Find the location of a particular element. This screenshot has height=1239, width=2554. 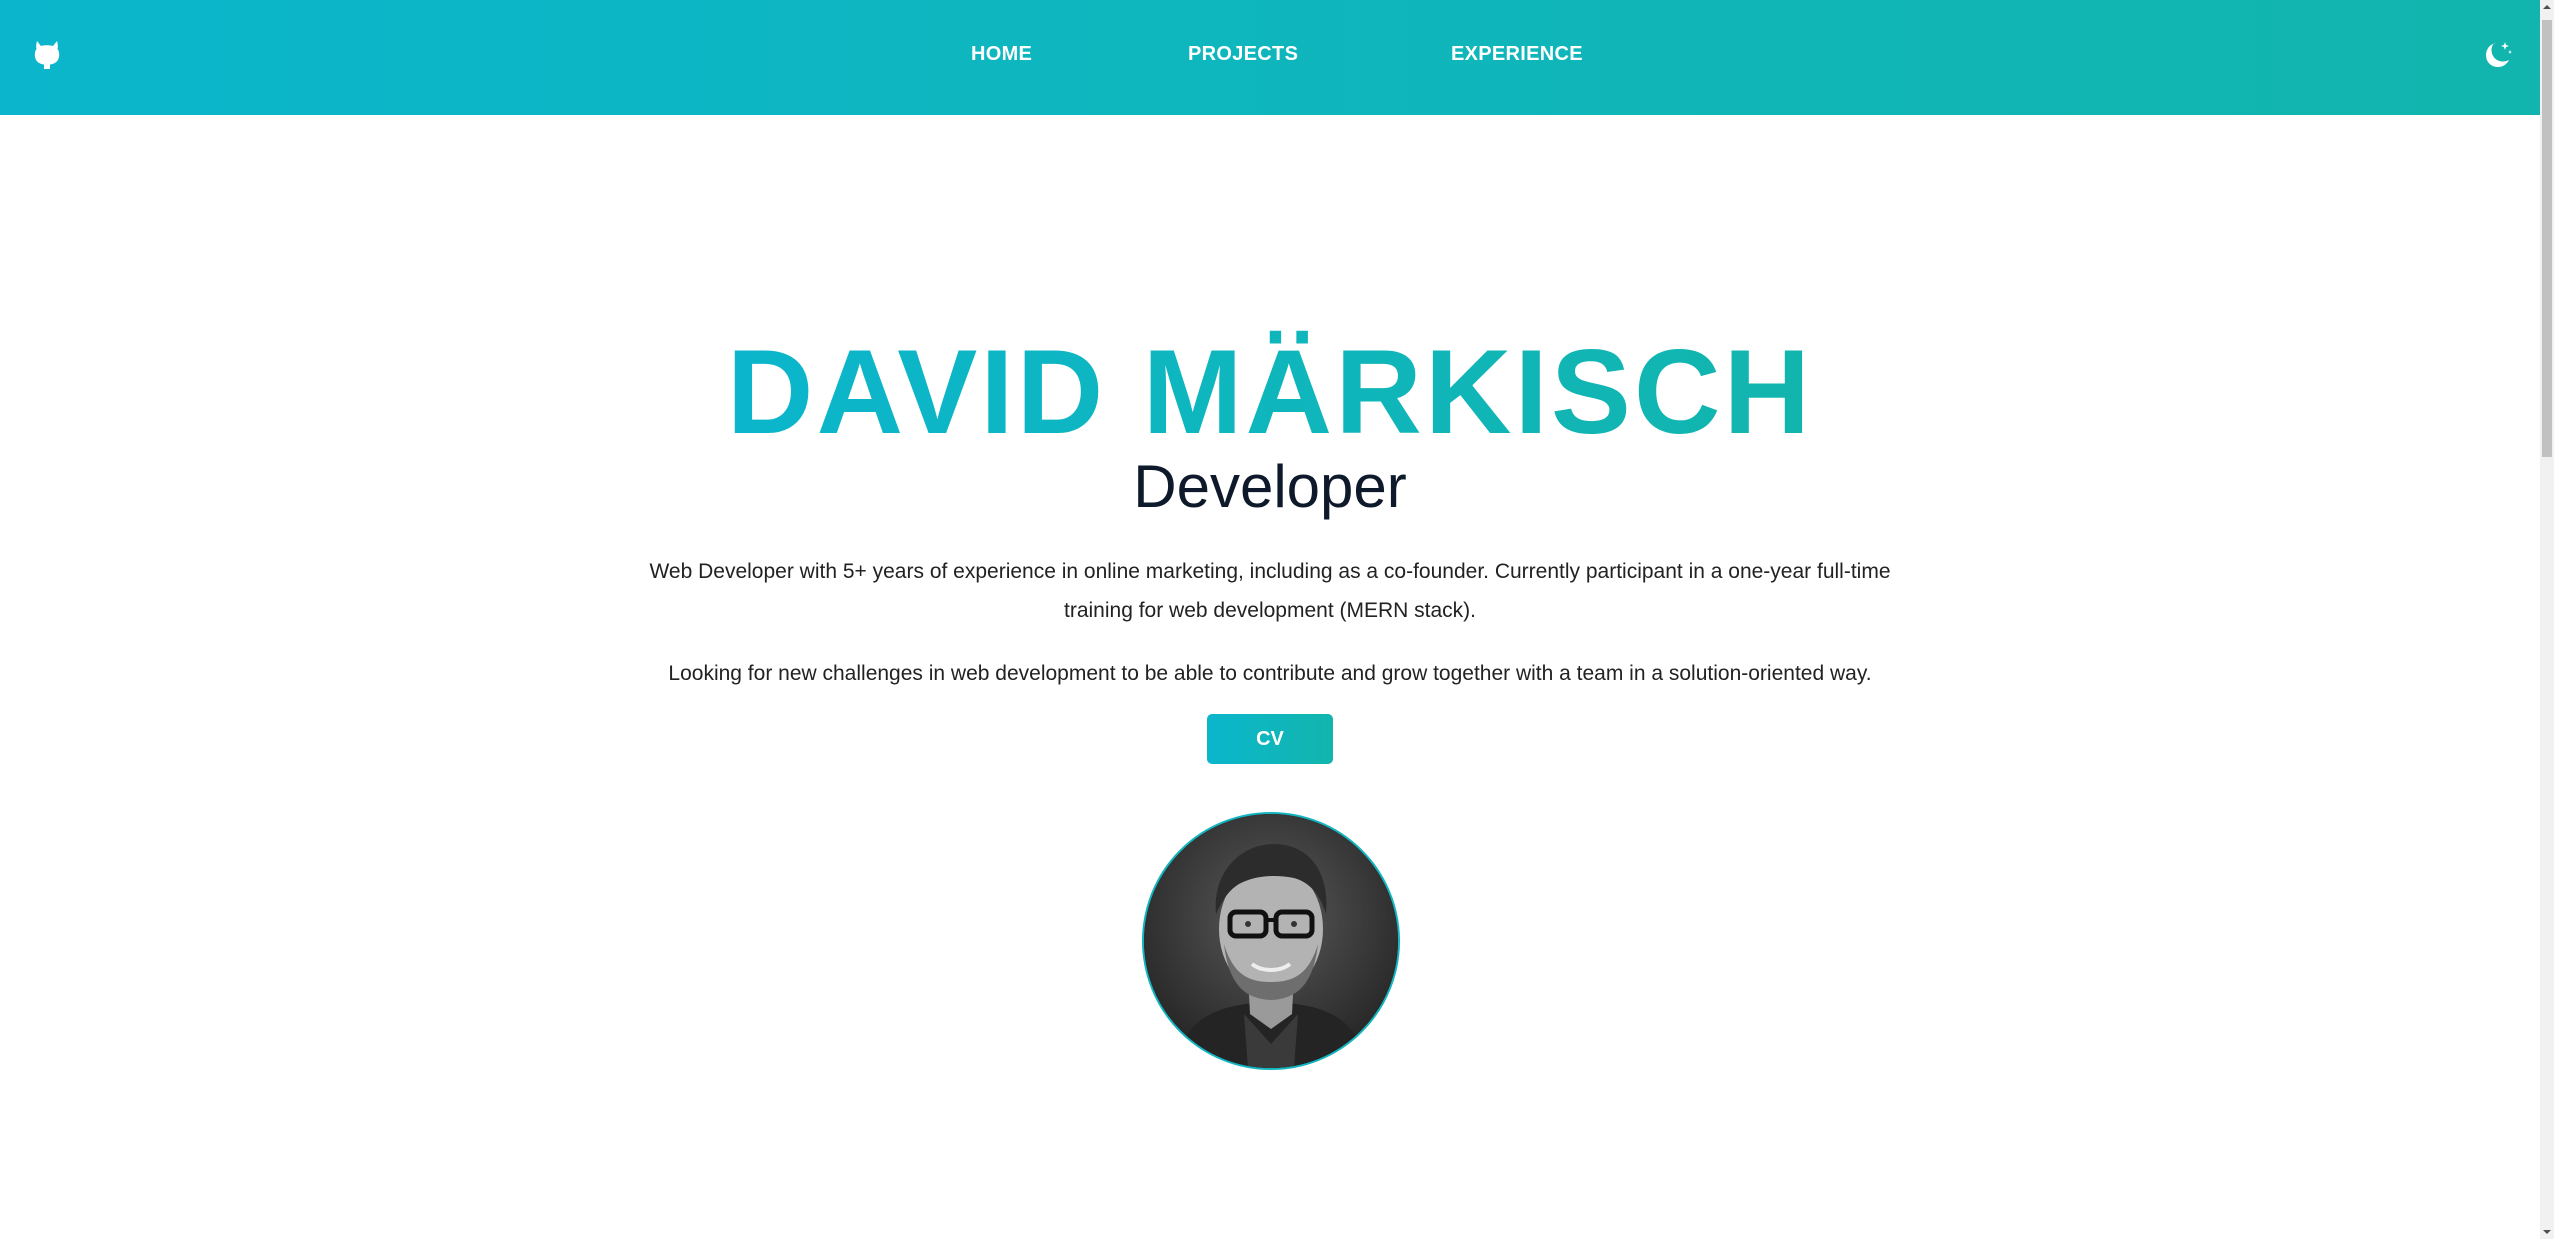

top-nav-bar: HOME PROJECTS EXPERIENCE is located at coordinates (1270, 57).